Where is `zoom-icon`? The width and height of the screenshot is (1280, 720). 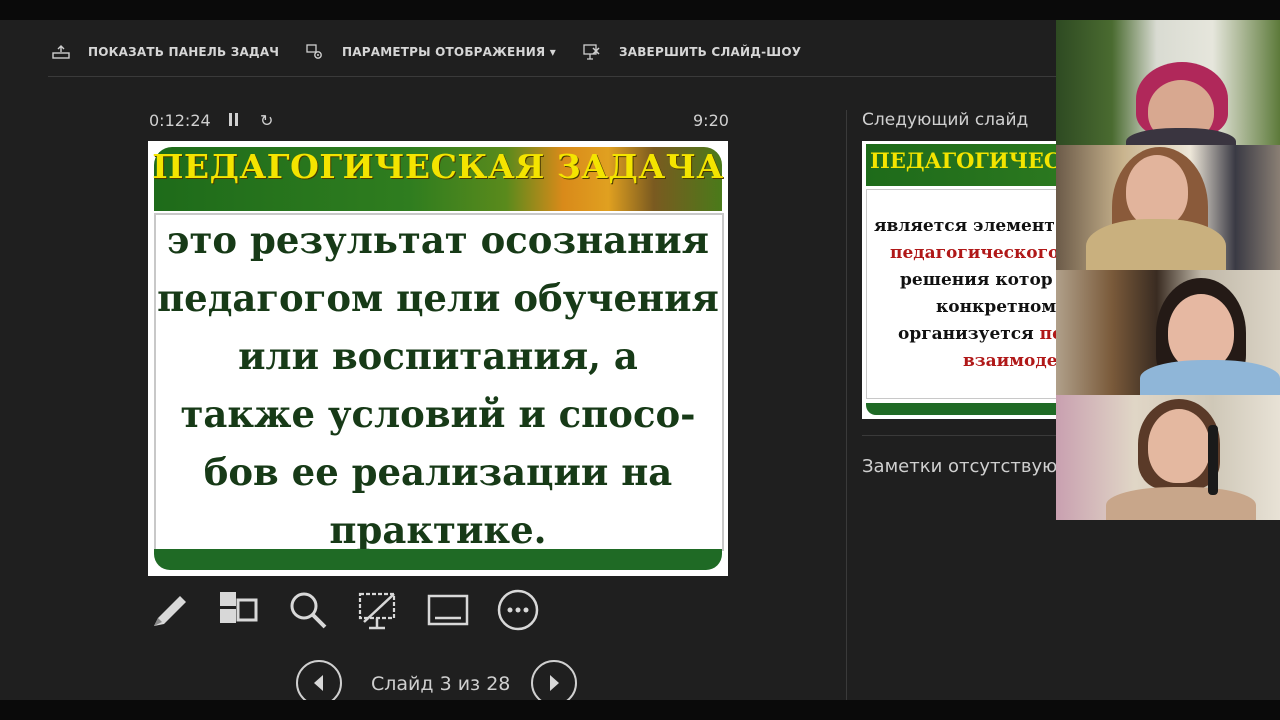
zoom-icon is located at coordinates (308, 610).